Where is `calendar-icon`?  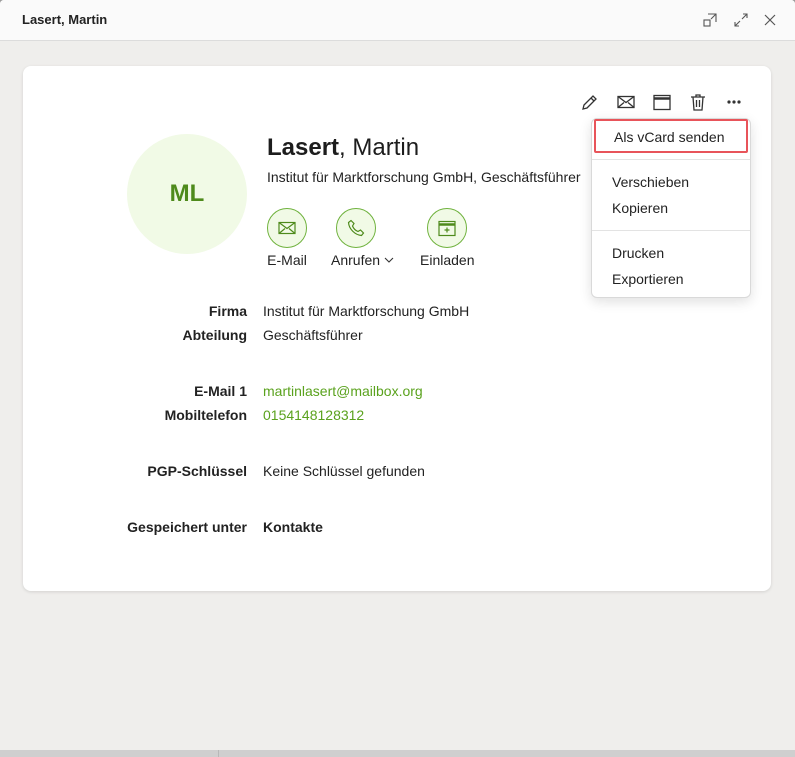 calendar-icon is located at coordinates (662, 102).